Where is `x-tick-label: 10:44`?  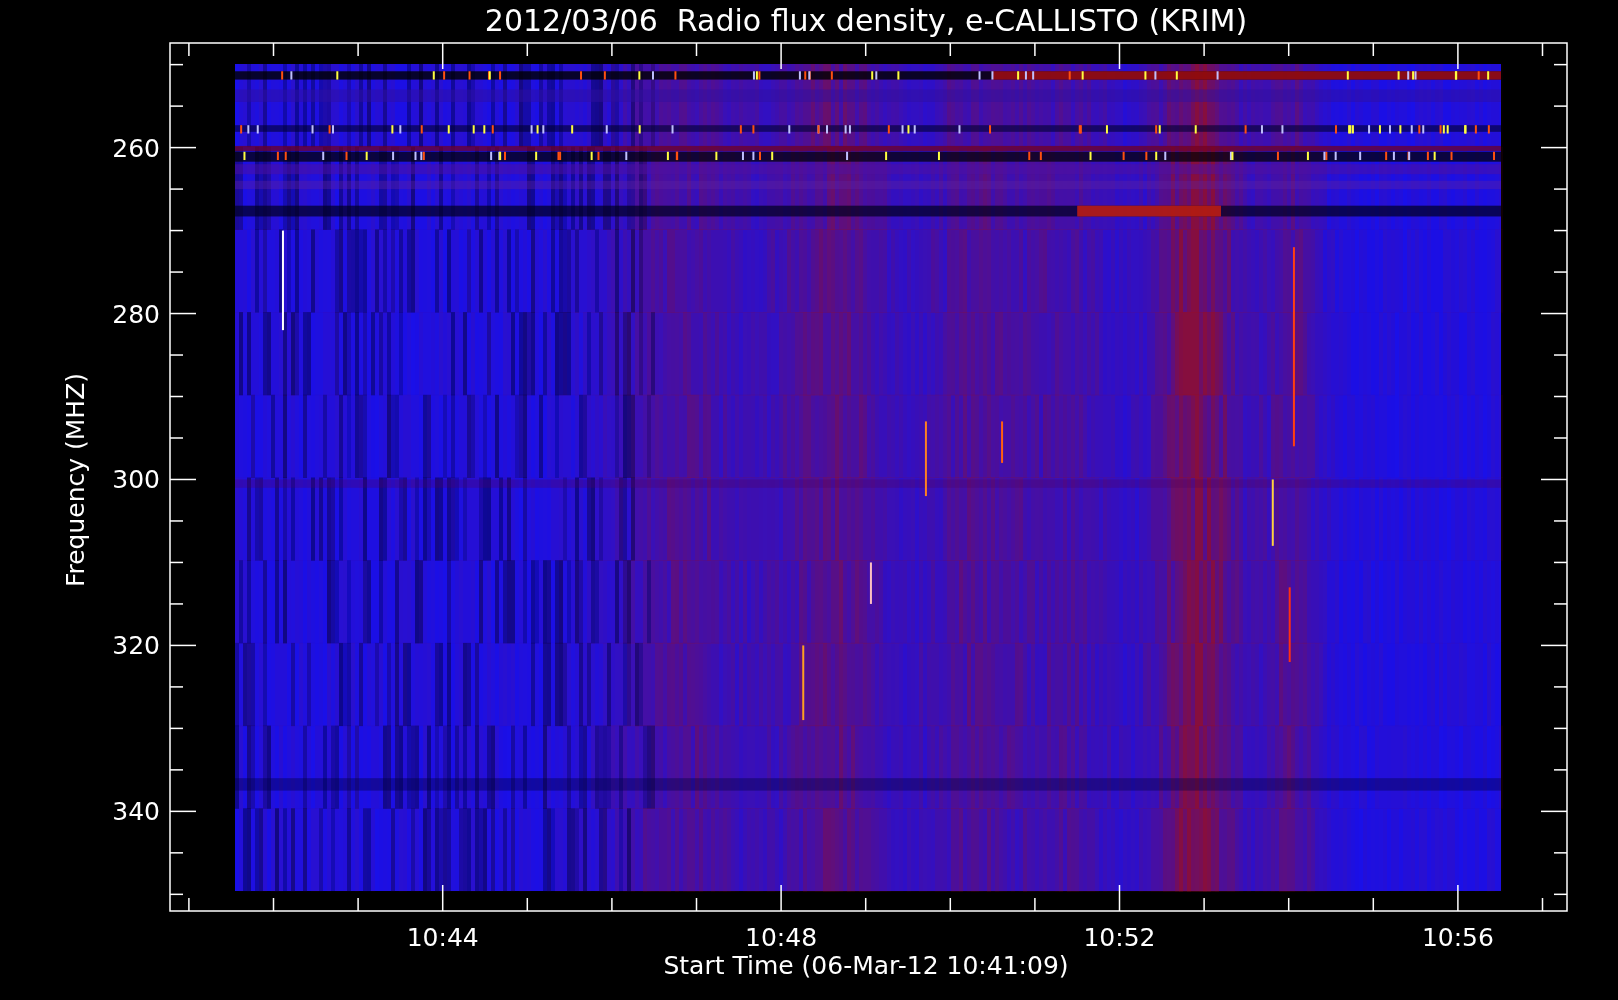
x-tick-label: 10:44 is located at coordinates (442, 937).